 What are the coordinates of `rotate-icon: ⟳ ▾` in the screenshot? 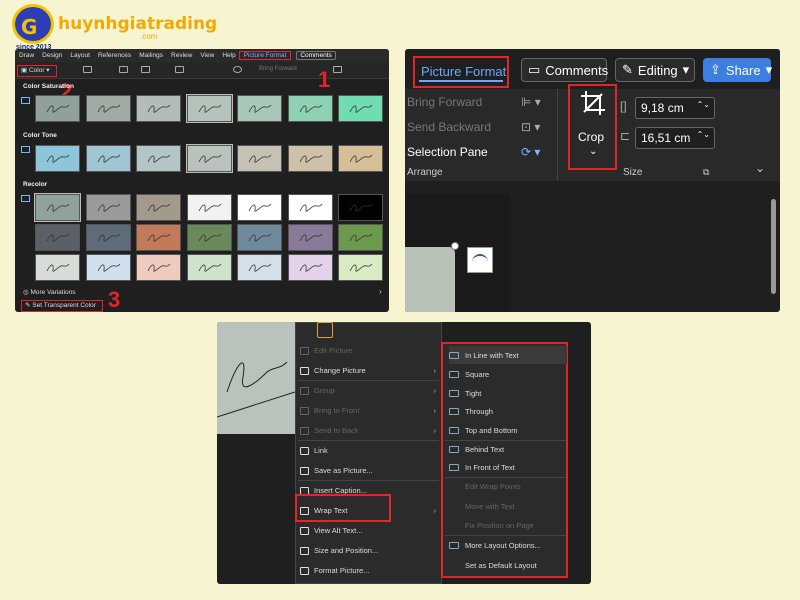 It's located at (530, 152).